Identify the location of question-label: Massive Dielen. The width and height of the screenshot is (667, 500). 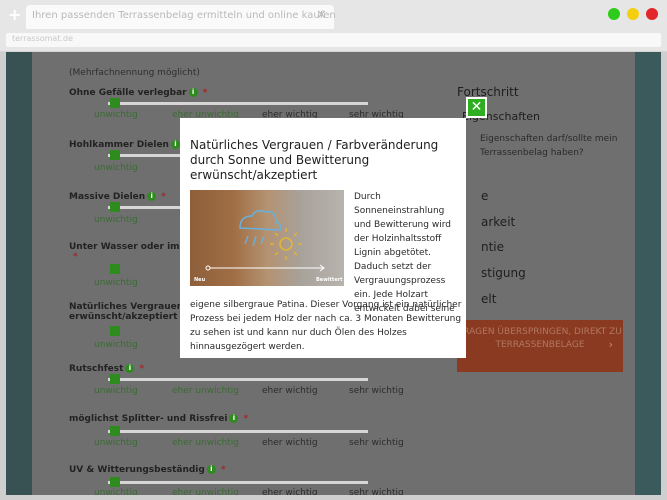
(107, 197).